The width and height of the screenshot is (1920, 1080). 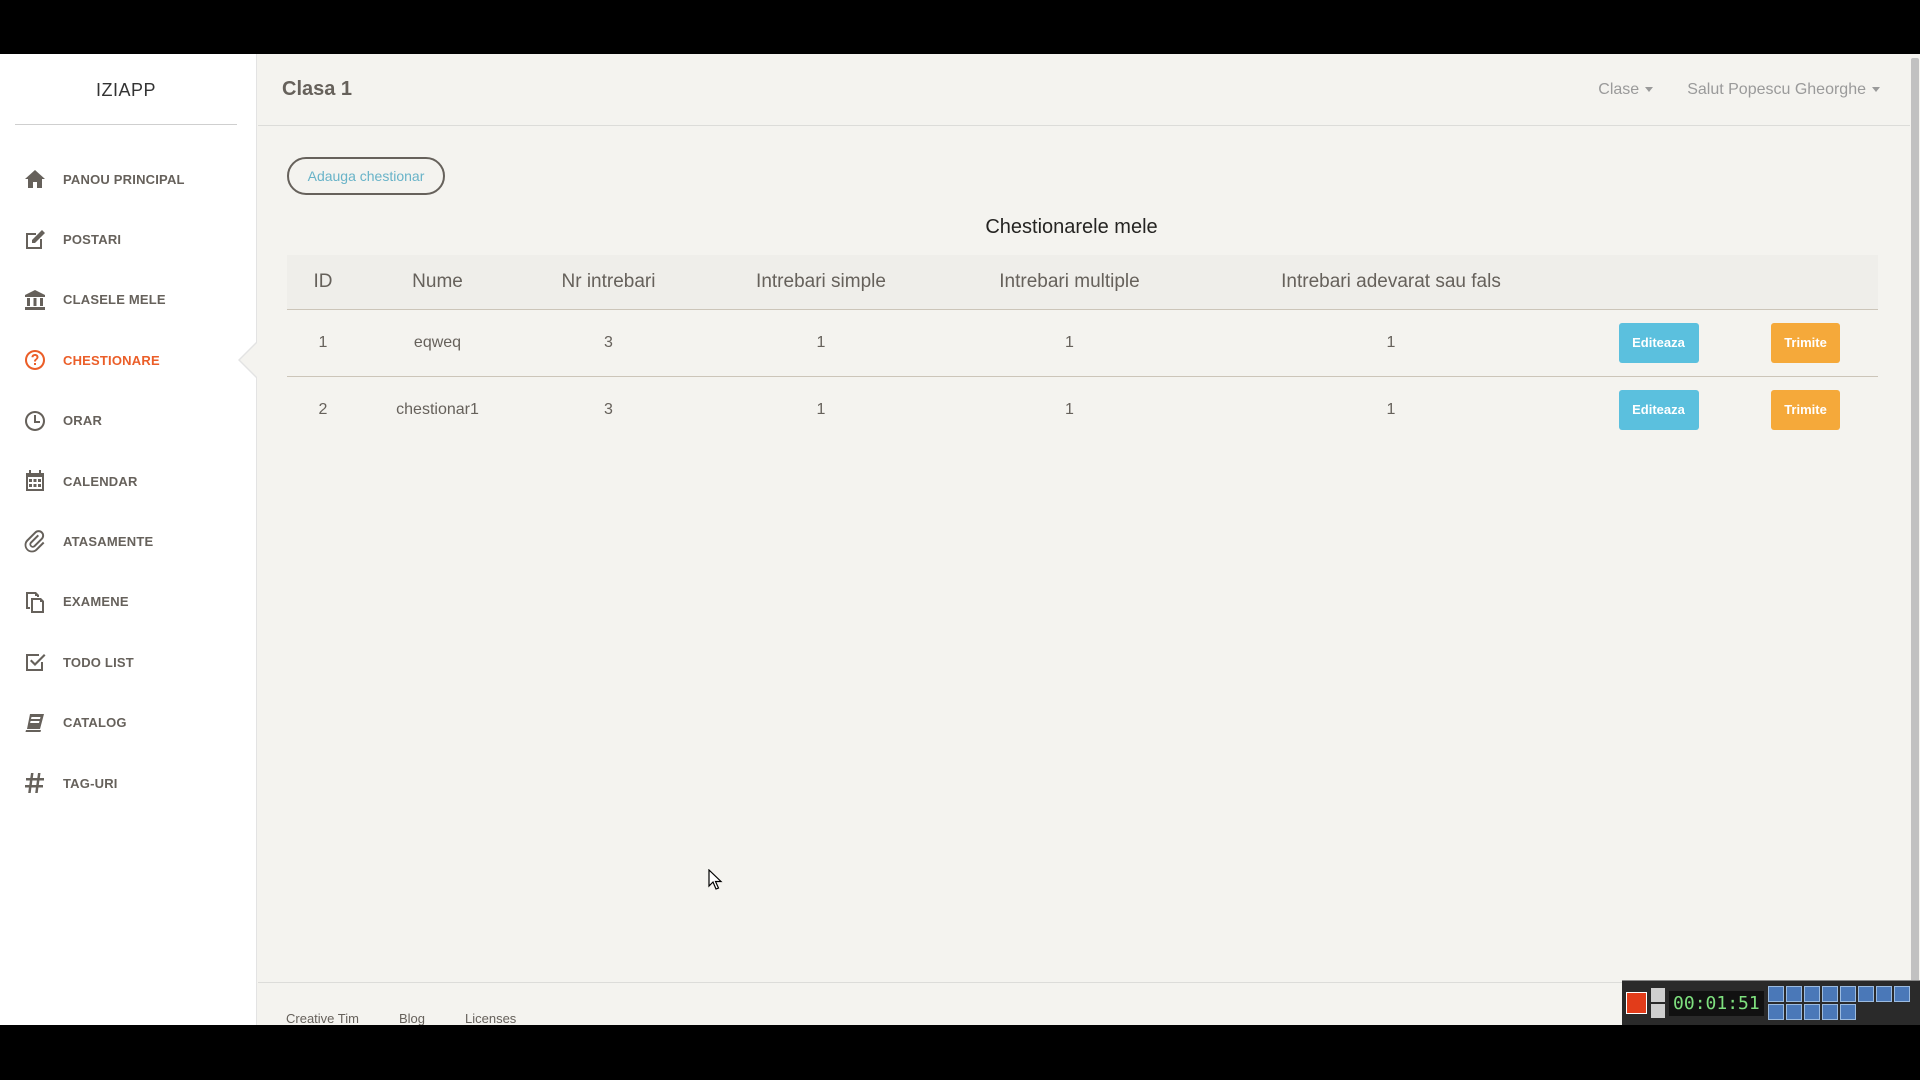 What do you see at coordinates (128, 421) in the screenshot?
I see `sidebar-item-orar: ORAR` at bounding box center [128, 421].